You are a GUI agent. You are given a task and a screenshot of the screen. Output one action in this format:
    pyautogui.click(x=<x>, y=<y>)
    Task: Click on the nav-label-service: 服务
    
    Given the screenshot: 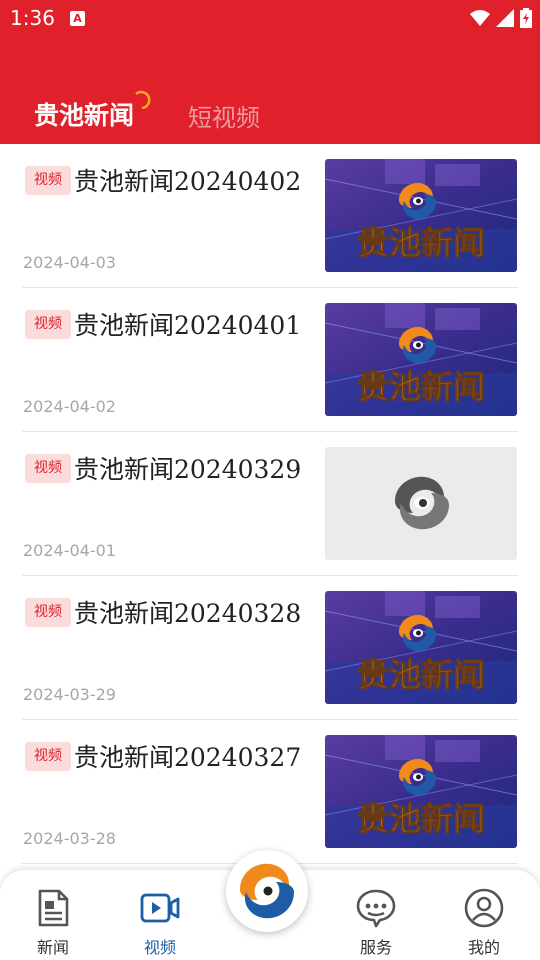 What is the action you would take?
    pyautogui.click(x=375, y=947)
    